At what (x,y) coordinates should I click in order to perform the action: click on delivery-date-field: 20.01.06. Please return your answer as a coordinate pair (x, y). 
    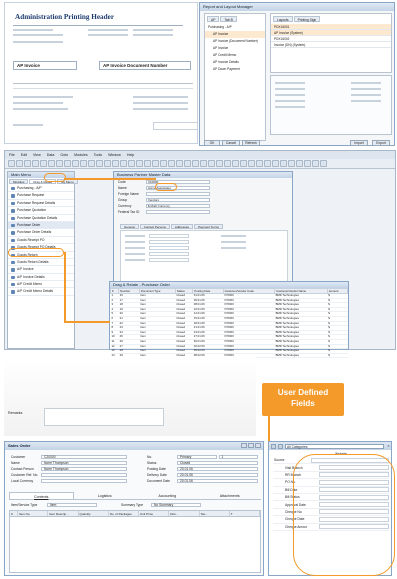
    Looking at the image, I should click on (217, 475).